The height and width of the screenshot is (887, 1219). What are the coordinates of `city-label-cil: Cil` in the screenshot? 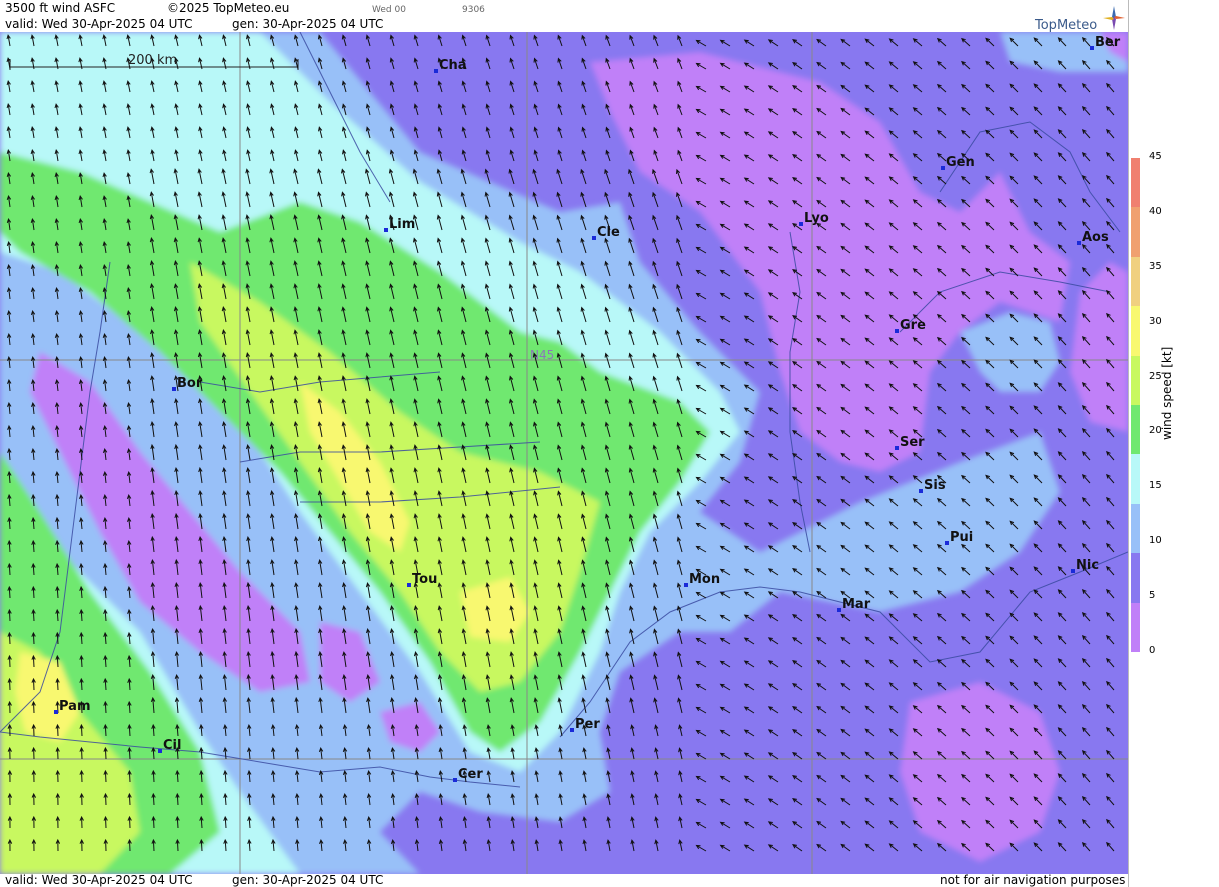 It's located at (172, 745).